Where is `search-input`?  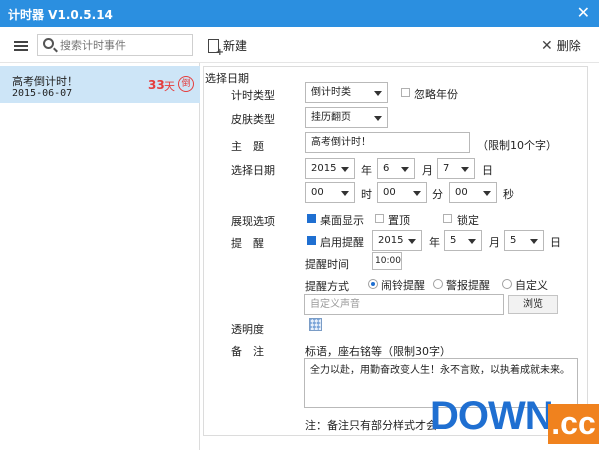
search-input is located at coordinates (124, 45).